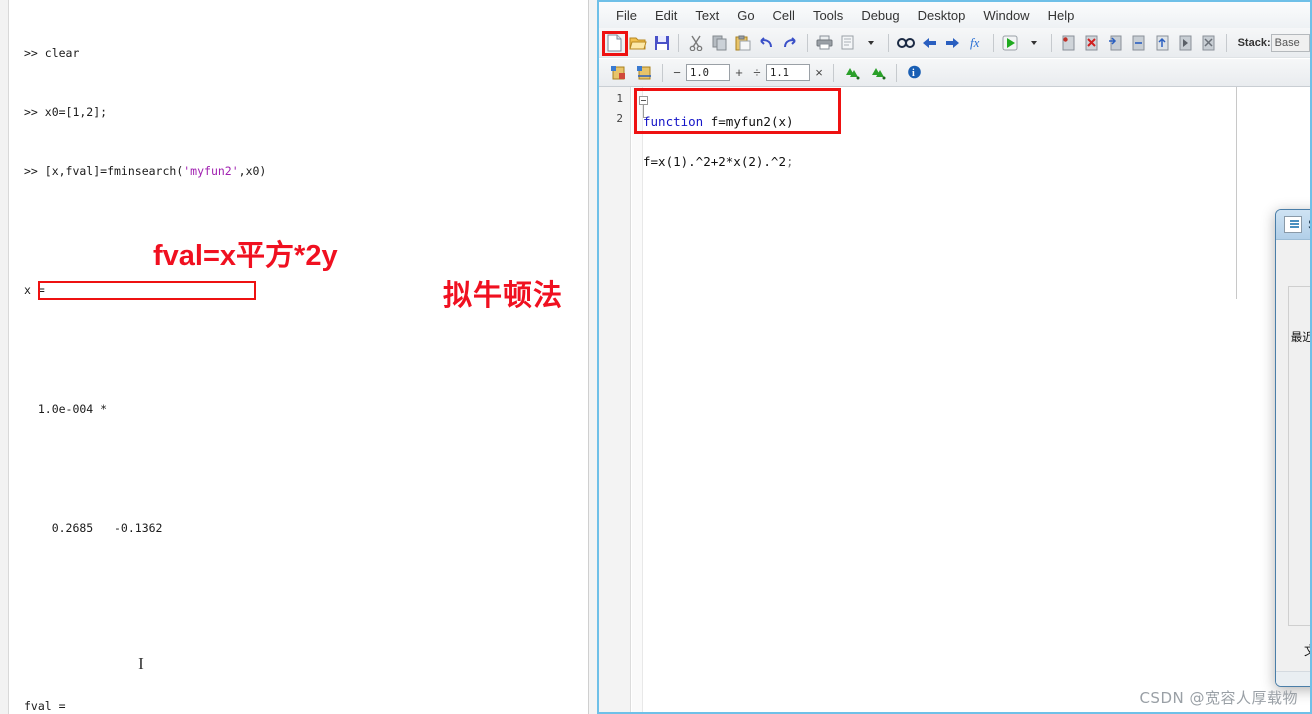 This screenshot has height=714, width=1312. What do you see at coordinates (757, 73) in the screenshot?
I see `divide-button: ÷` at bounding box center [757, 73].